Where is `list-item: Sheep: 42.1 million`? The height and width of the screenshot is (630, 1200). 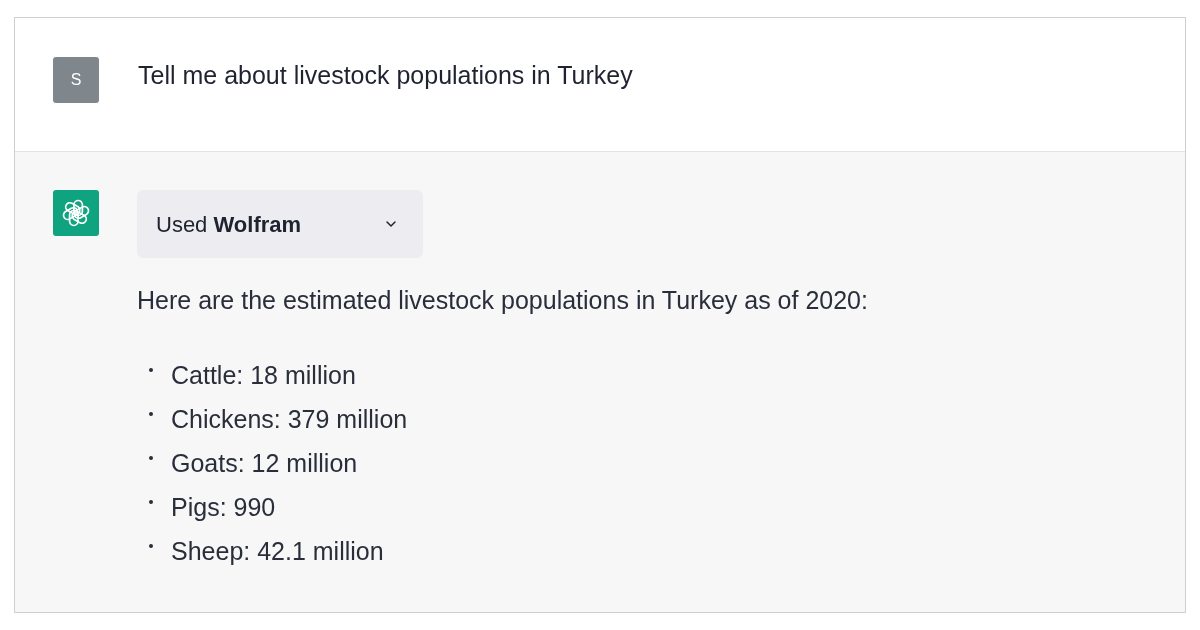
list-item: Sheep: 42.1 million is located at coordinates (277, 551).